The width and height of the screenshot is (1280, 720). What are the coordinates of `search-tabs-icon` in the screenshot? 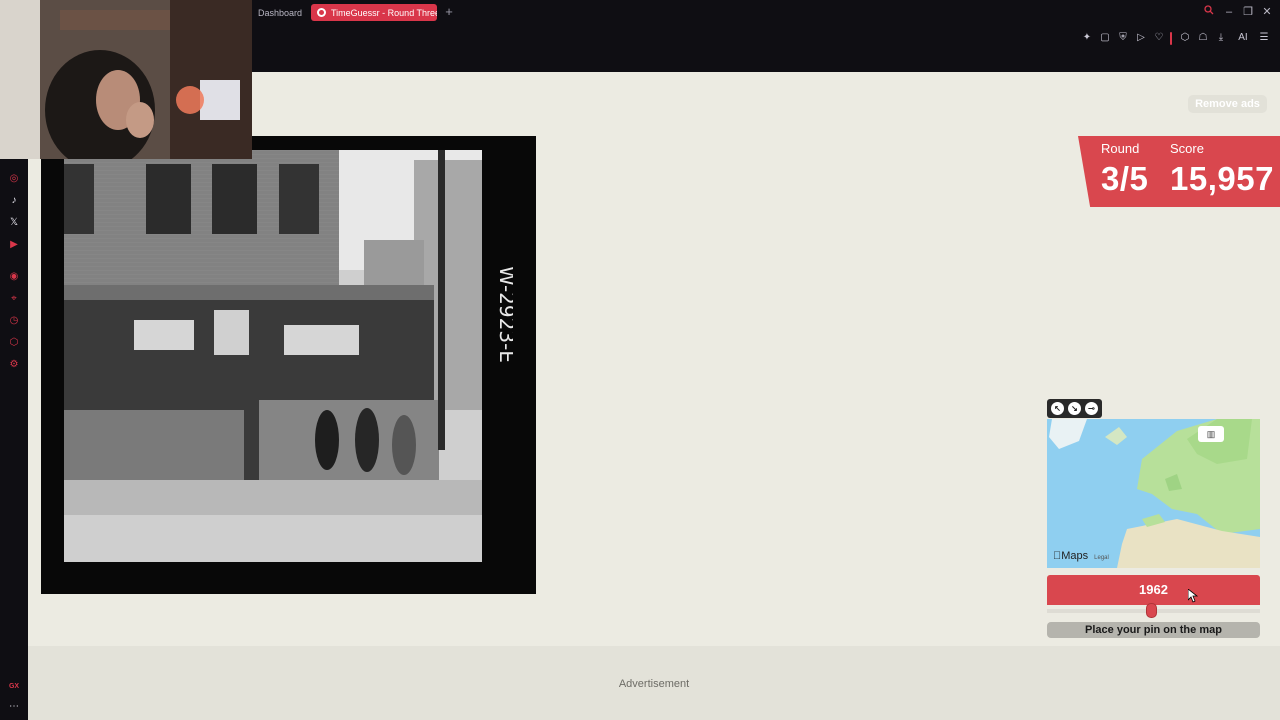 It's located at (1209, 12).